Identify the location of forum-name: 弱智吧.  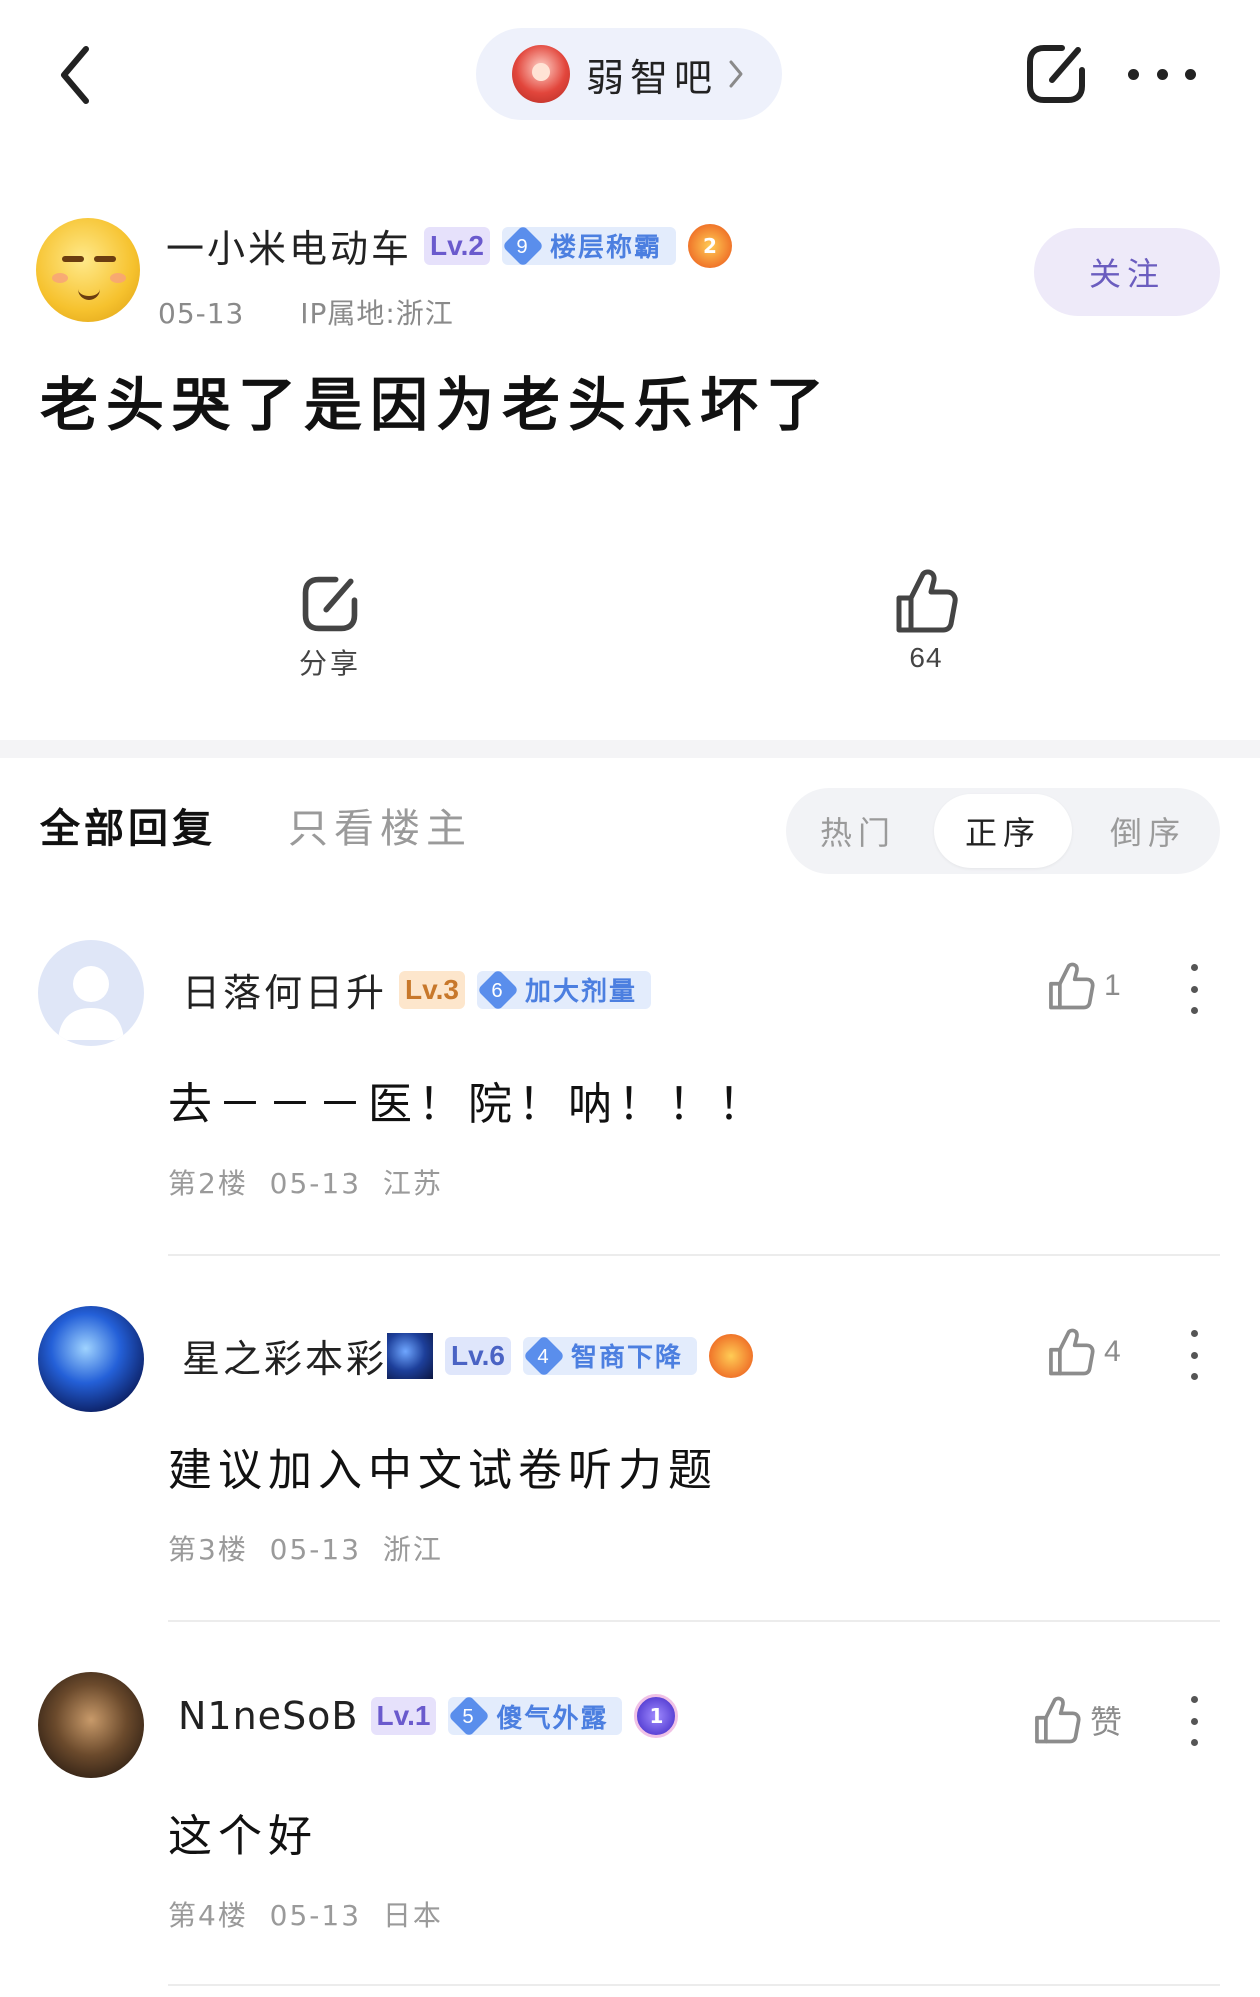
(652, 77).